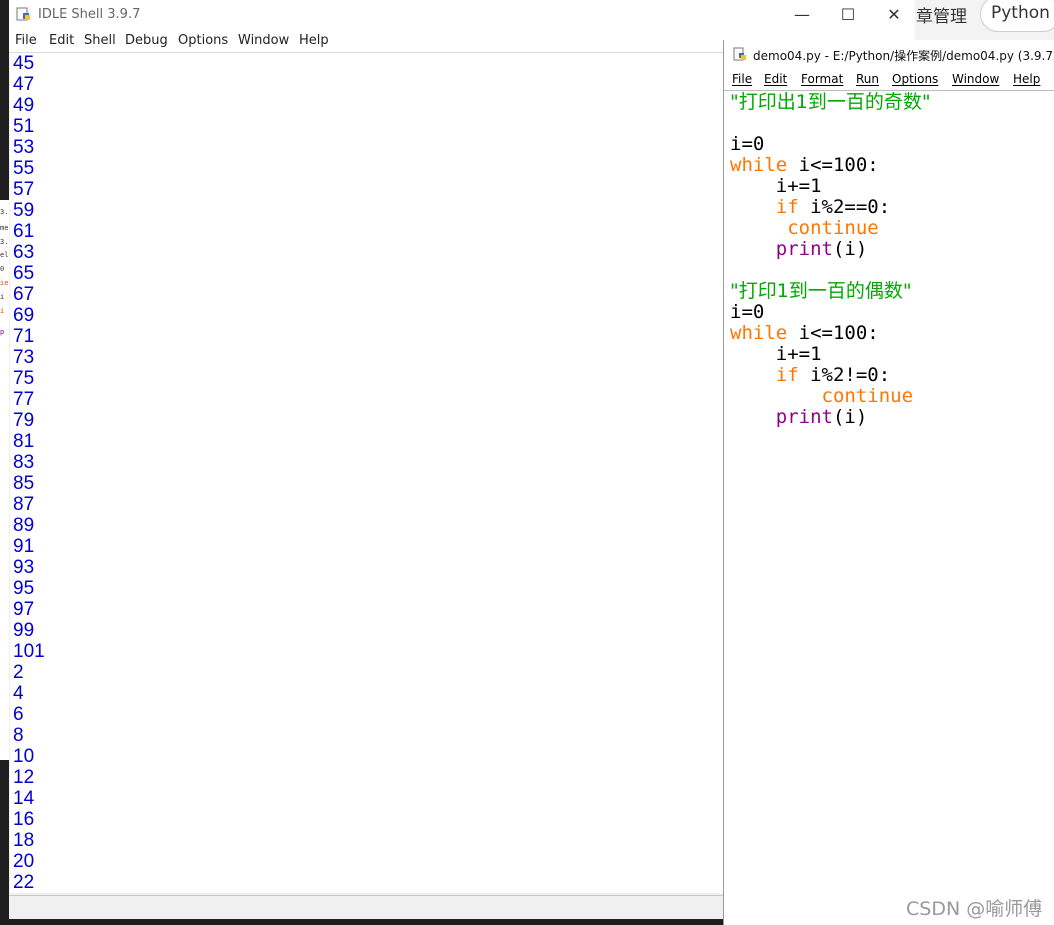 The image size is (1054, 925). Describe the element at coordinates (24, 798) in the screenshot. I see `shell-output-line: 14` at that location.